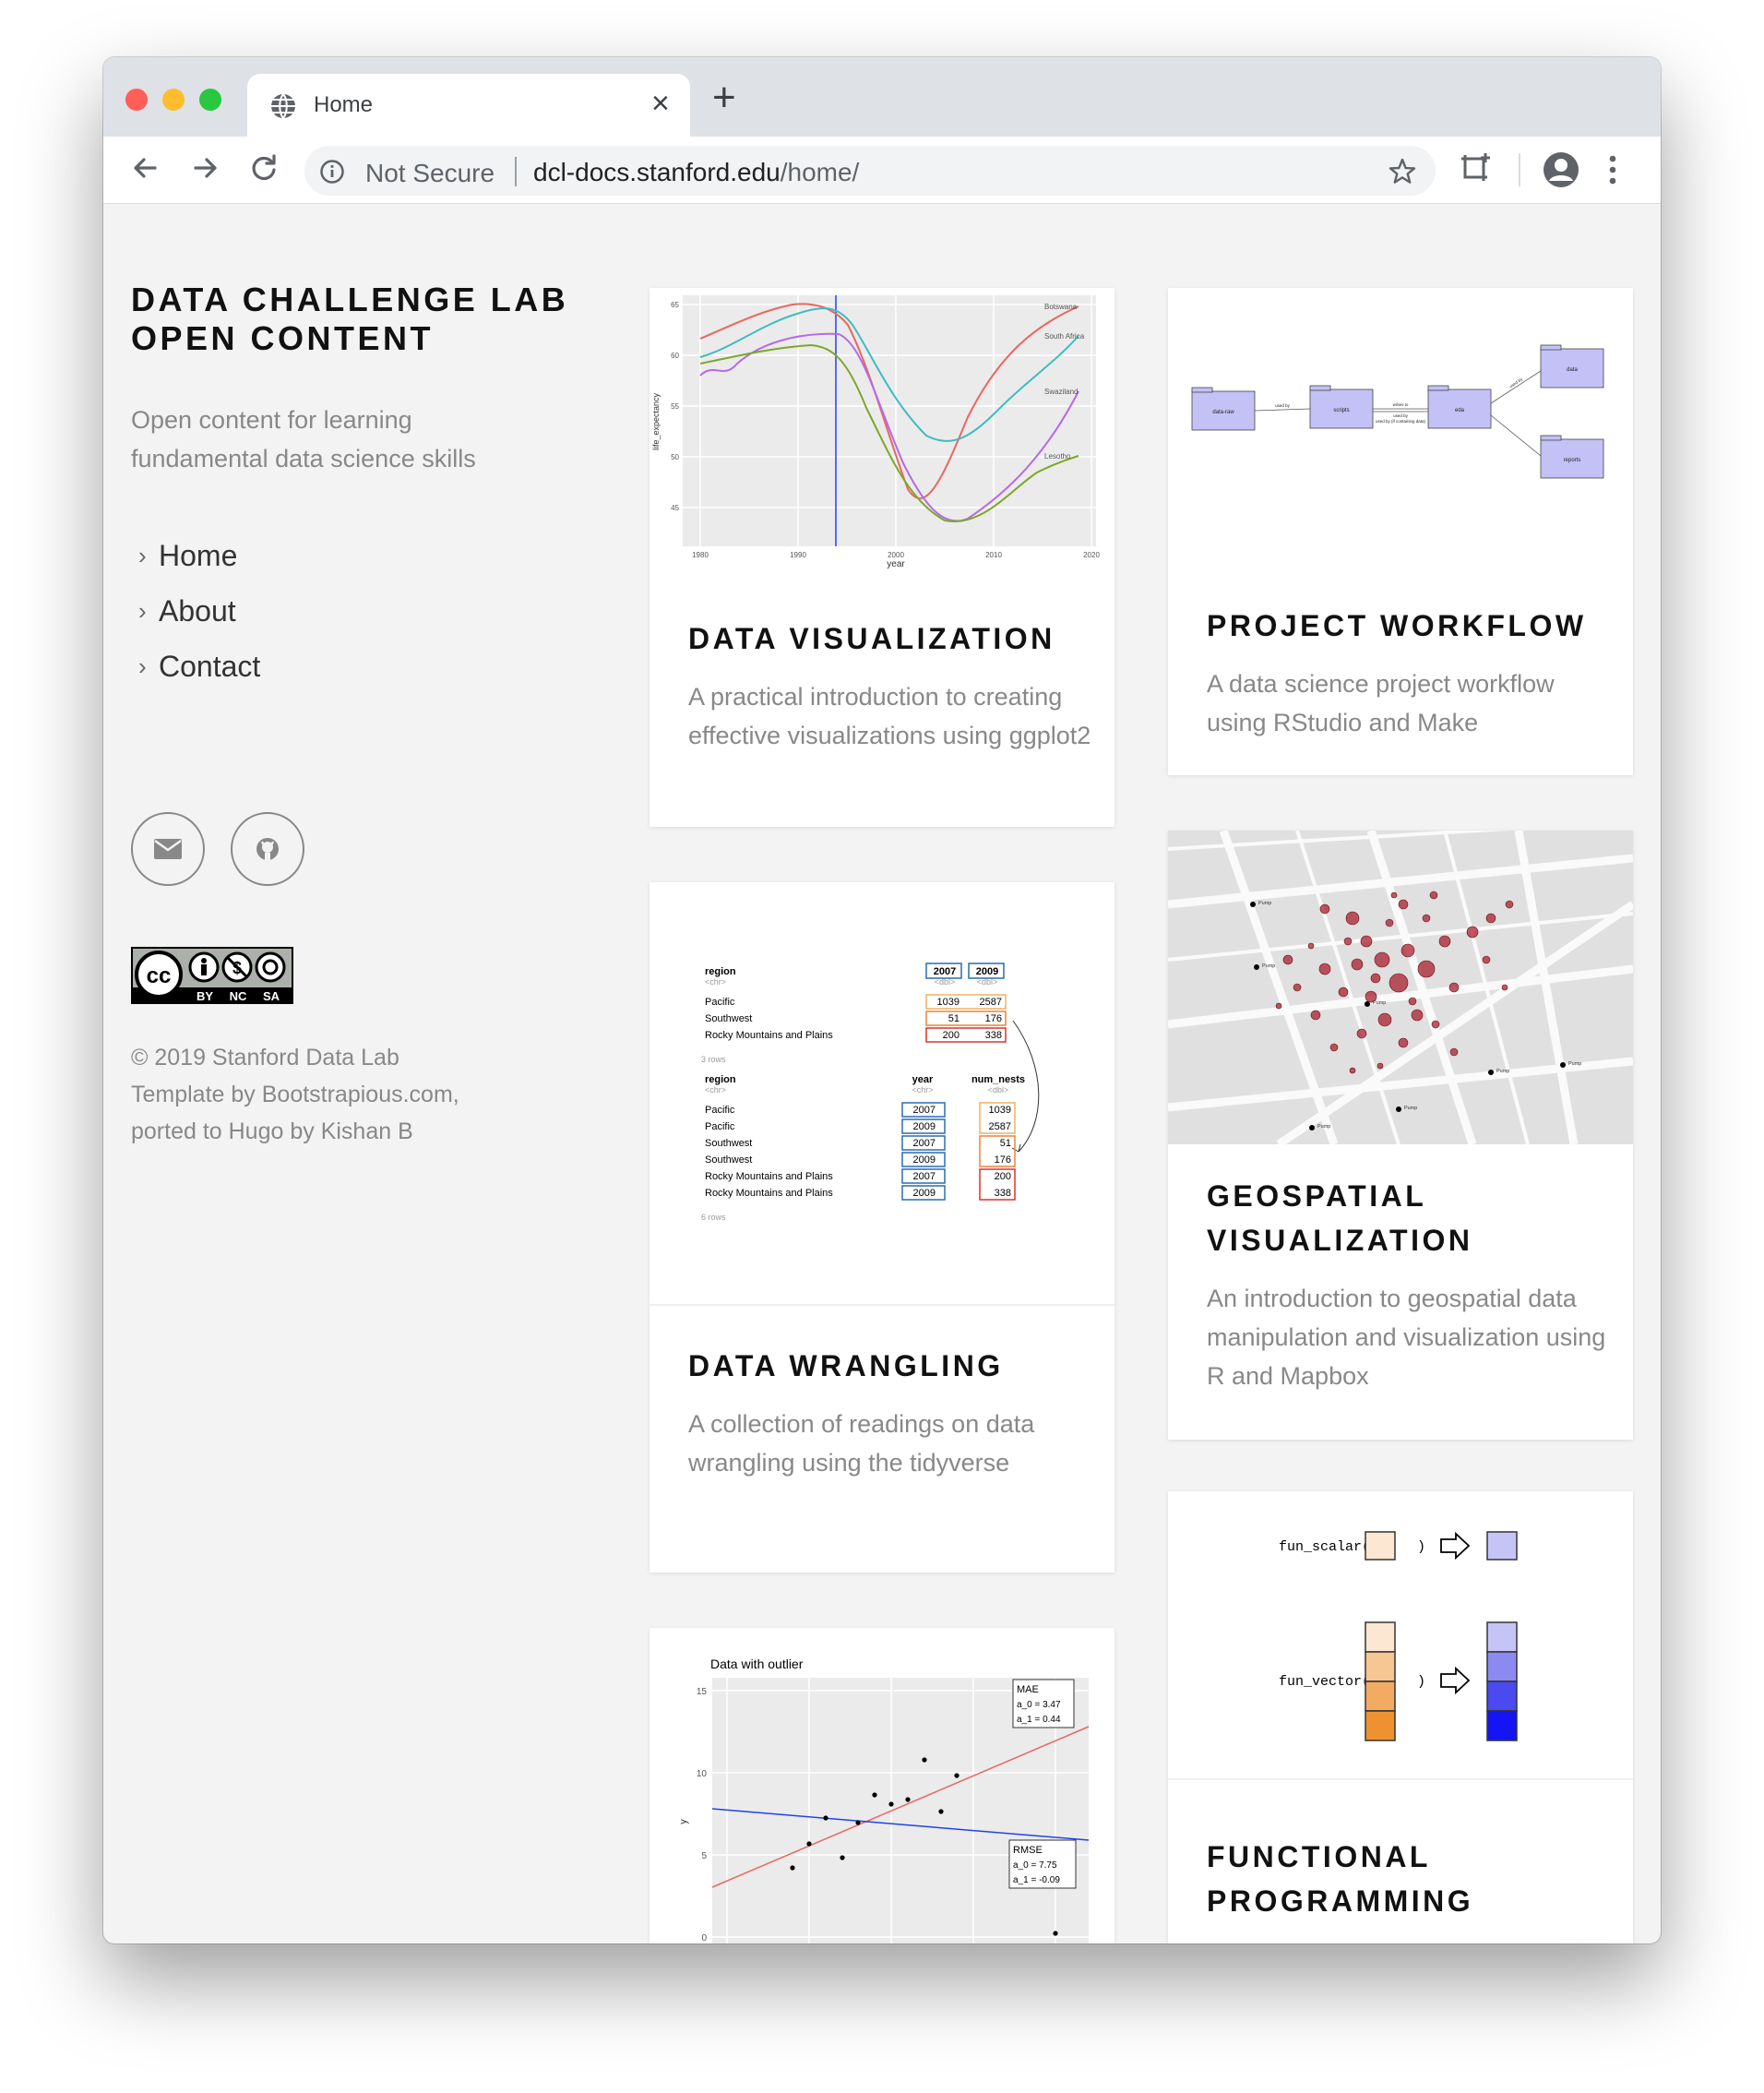 The image size is (1764, 2093). What do you see at coordinates (1340, 1901) in the screenshot?
I see `card-title-line-2: PROGRAMMING` at bounding box center [1340, 1901].